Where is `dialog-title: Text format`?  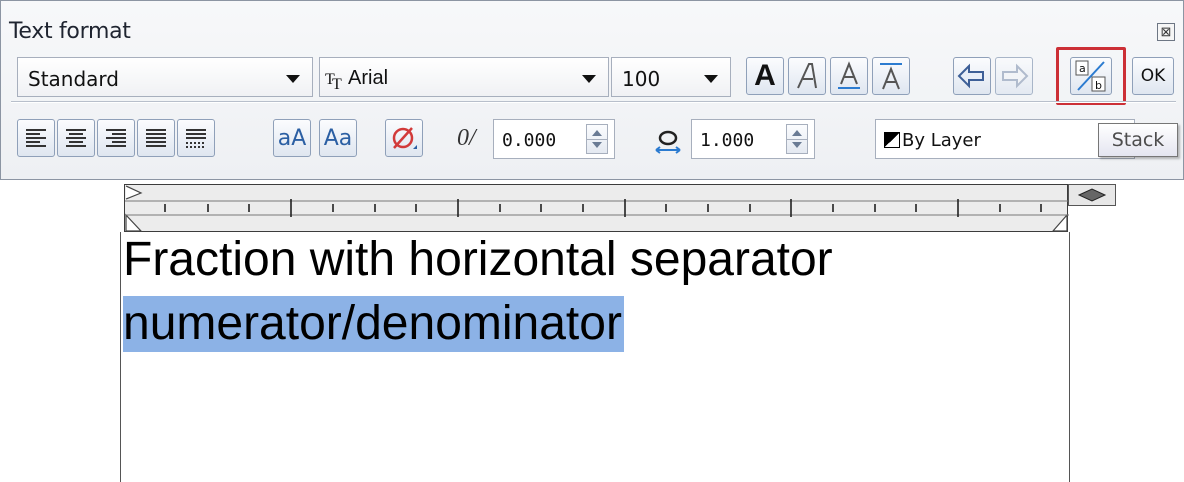 dialog-title: Text format is located at coordinates (70, 31).